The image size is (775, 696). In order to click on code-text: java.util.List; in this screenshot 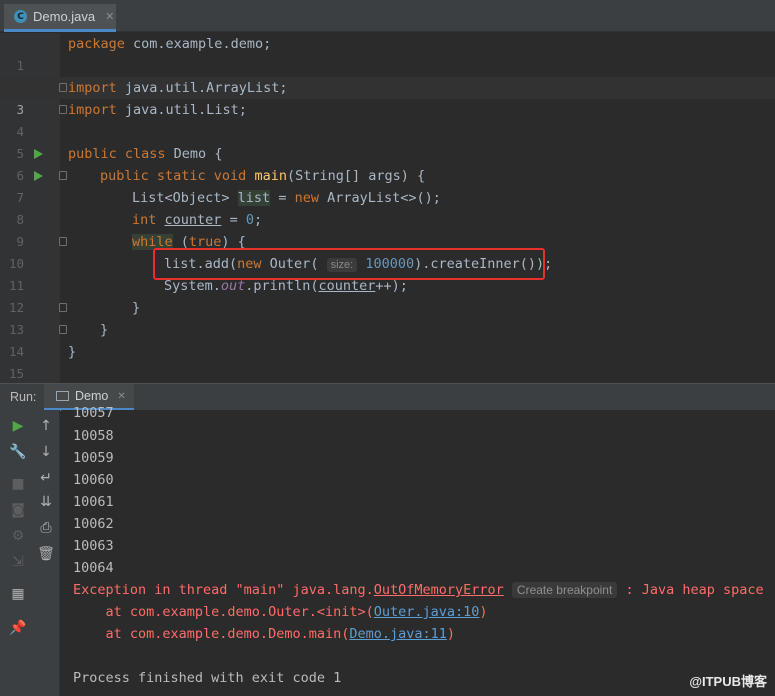, I will do `click(181, 110)`.